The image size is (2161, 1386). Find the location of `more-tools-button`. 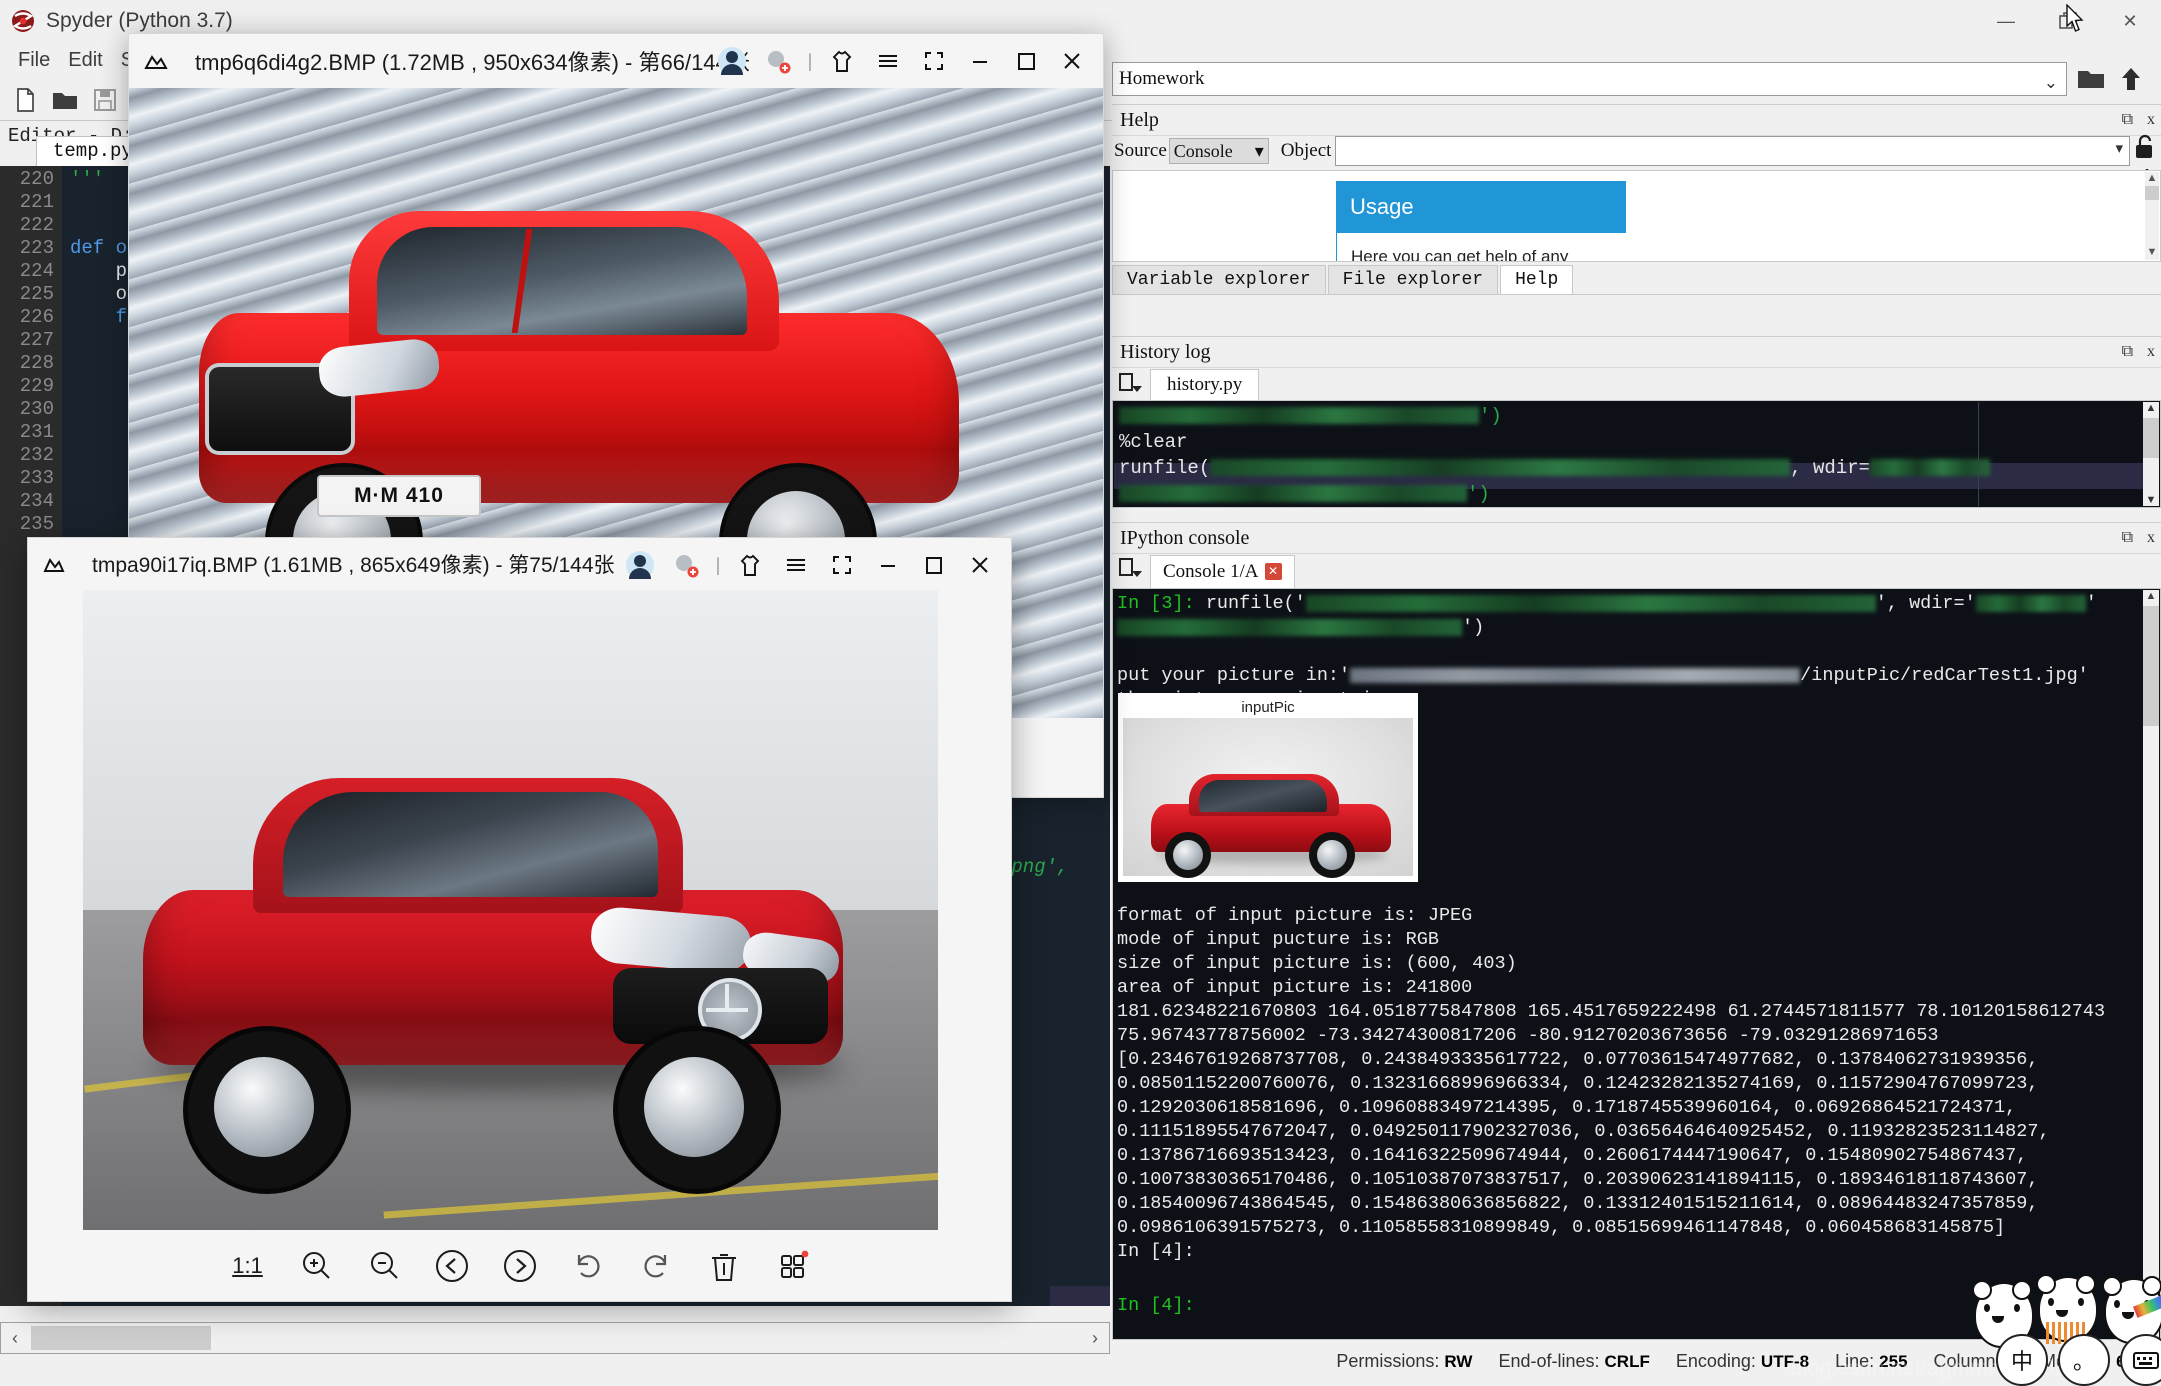

more-tools-button is located at coordinates (792, 1266).